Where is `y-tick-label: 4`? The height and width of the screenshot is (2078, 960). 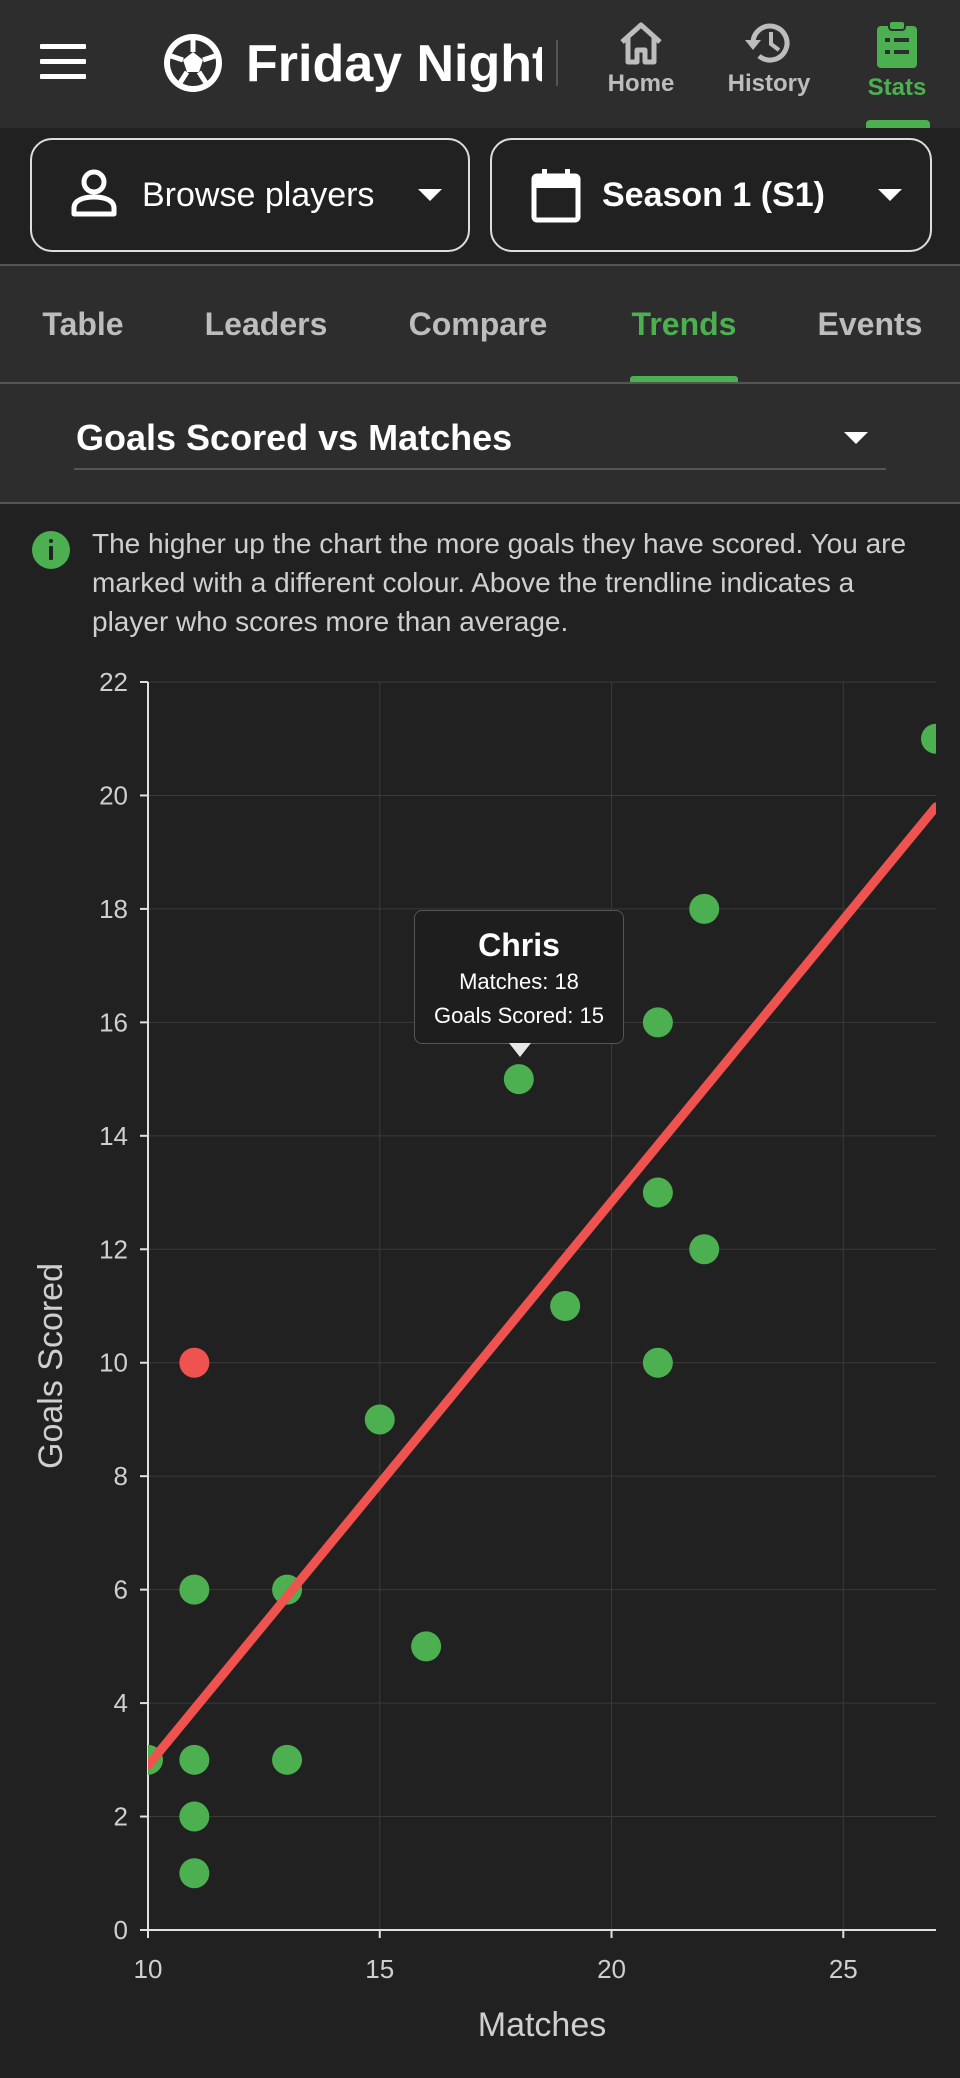
y-tick-label: 4 is located at coordinates (121, 1703).